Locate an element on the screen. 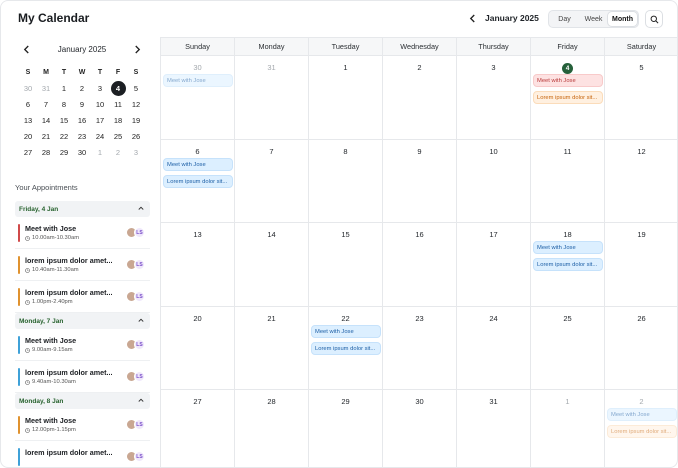 The width and height of the screenshot is (678, 468). day-cell: 28 is located at coordinates (272, 428).